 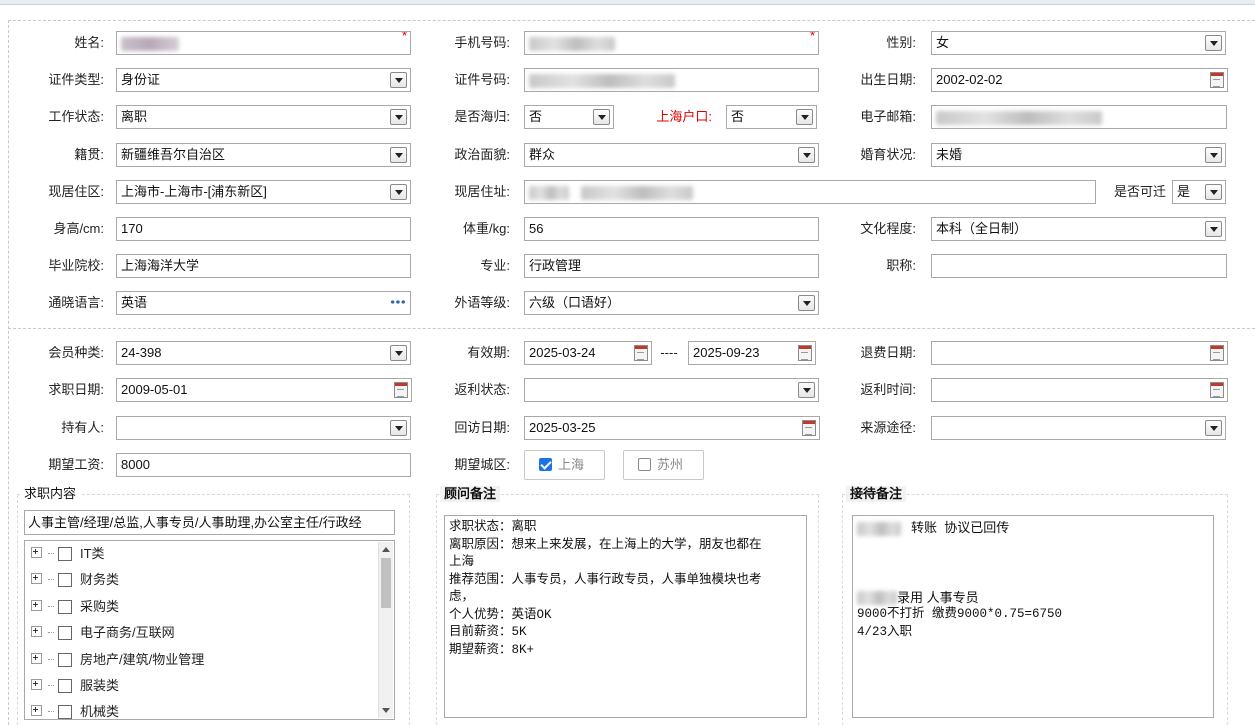 I want to click on member-type-select: 24-398, so click(x=263, y=353).